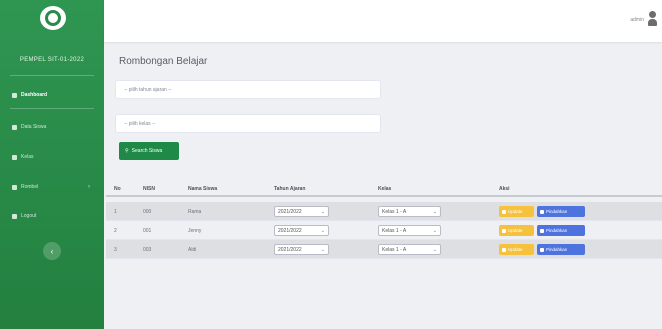  What do you see at coordinates (147, 231) in the screenshot?
I see `cell-nisn: 001` at bounding box center [147, 231].